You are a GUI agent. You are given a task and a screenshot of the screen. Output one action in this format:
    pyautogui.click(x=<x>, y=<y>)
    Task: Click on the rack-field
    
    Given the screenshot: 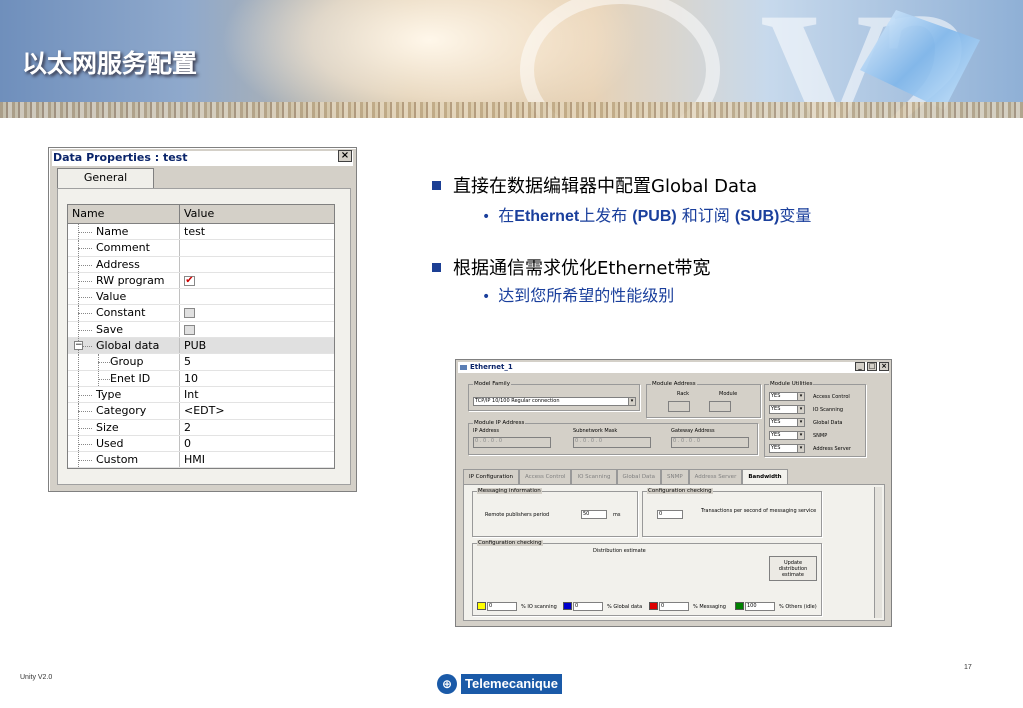 What is the action you would take?
    pyautogui.click(x=679, y=406)
    